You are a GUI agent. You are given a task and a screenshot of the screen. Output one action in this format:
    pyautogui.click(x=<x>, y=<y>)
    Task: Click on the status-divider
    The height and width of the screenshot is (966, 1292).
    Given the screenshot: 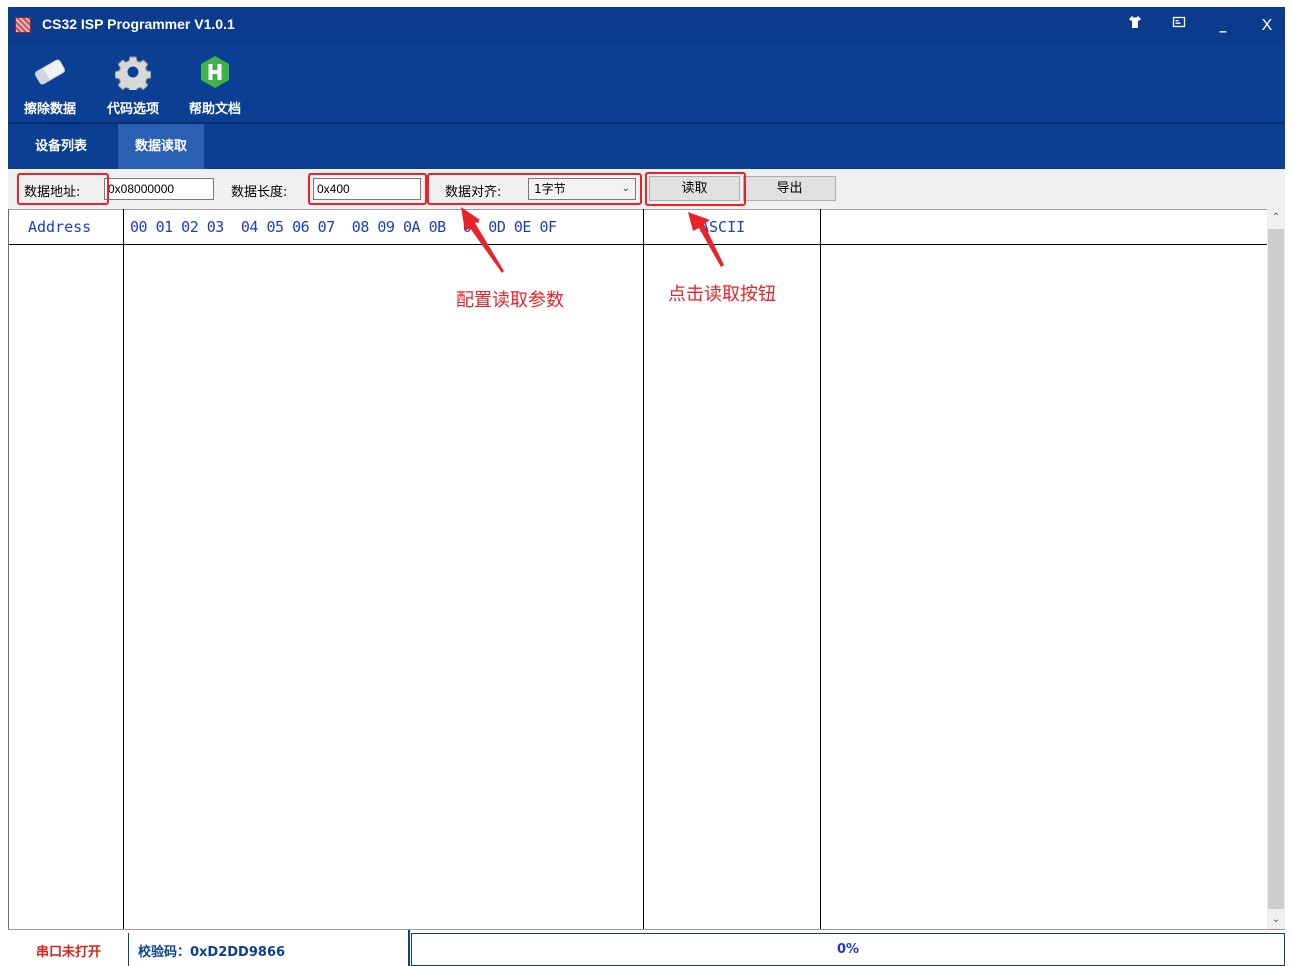 What is the action you would take?
    pyautogui.click(x=128, y=949)
    